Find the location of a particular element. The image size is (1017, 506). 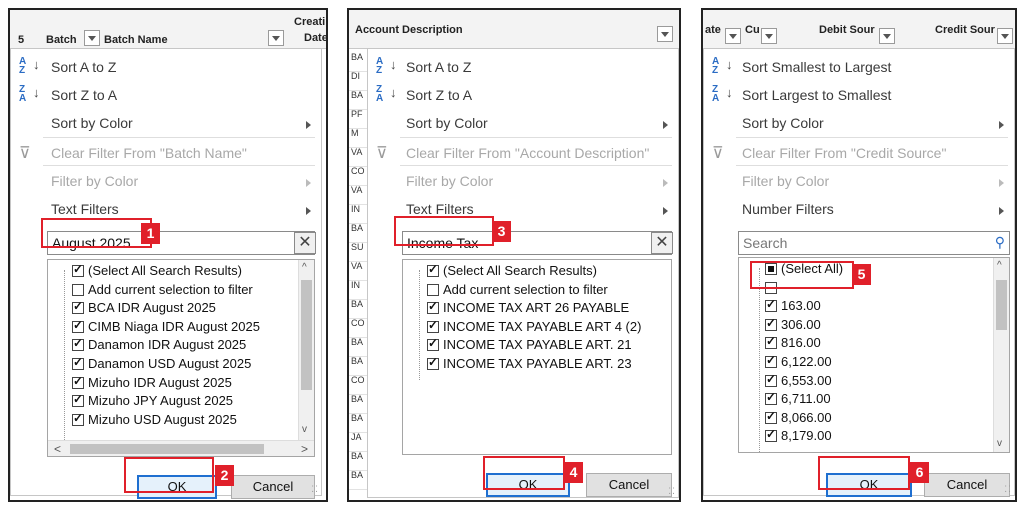

scroll-right-icon: > is located at coordinates (304, 449).